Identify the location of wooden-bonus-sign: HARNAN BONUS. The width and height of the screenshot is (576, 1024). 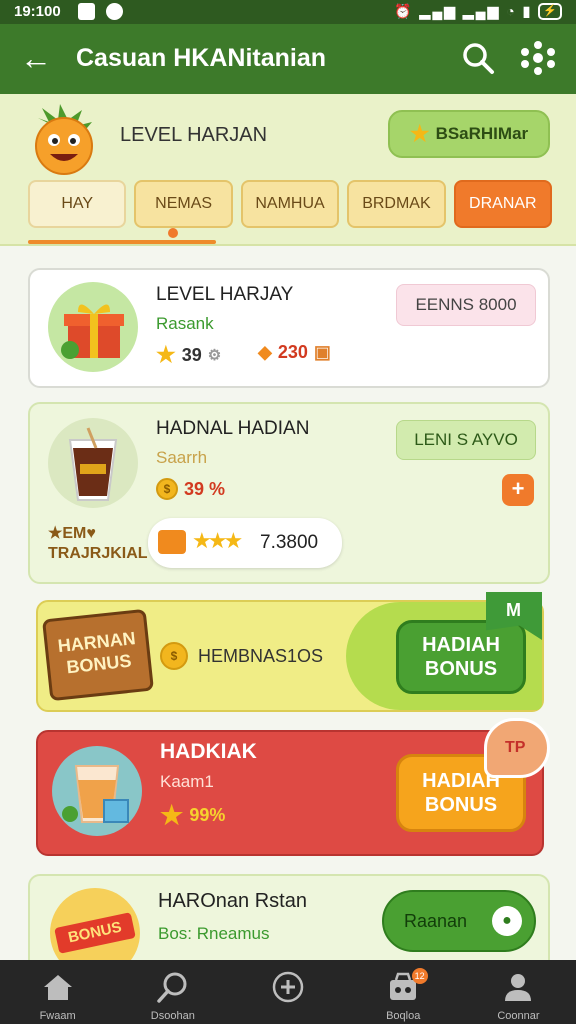
(98, 655).